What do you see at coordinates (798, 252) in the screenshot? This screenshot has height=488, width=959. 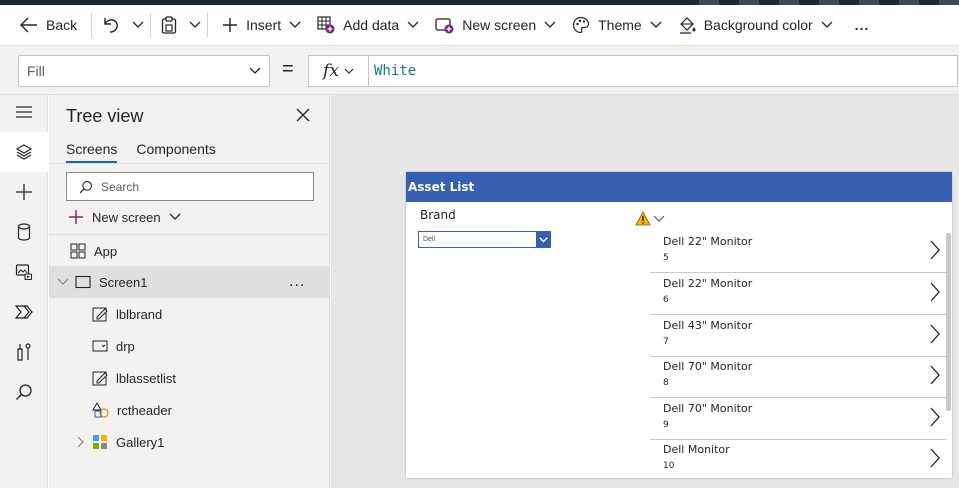 I see `gallery-row: Dell 22" Monitor 5` at bounding box center [798, 252].